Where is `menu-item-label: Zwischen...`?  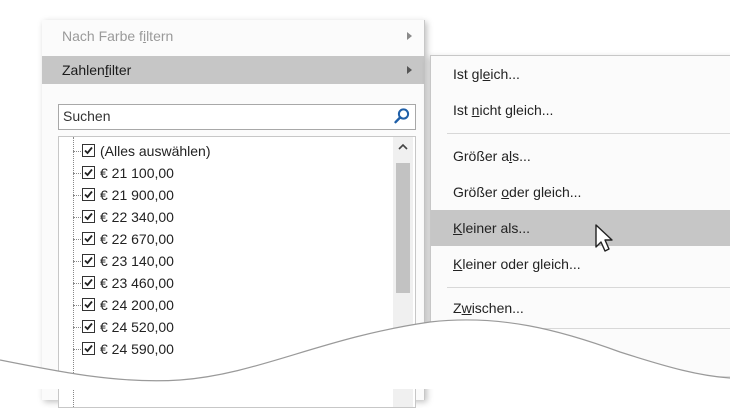
menu-item-label: Zwischen... is located at coordinates (488, 308).